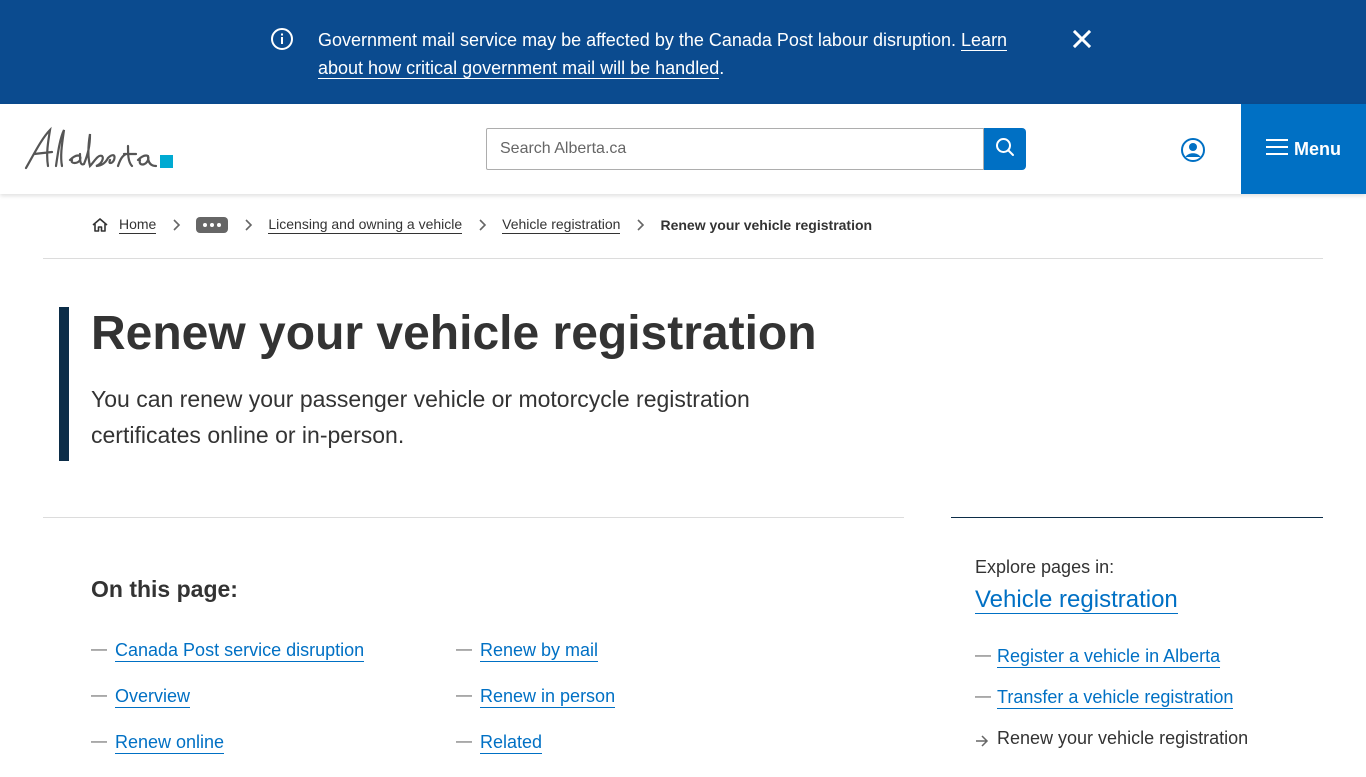 The image size is (1366, 777). I want to click on page-title: Renew your vehicle registration, so click(454, 333).